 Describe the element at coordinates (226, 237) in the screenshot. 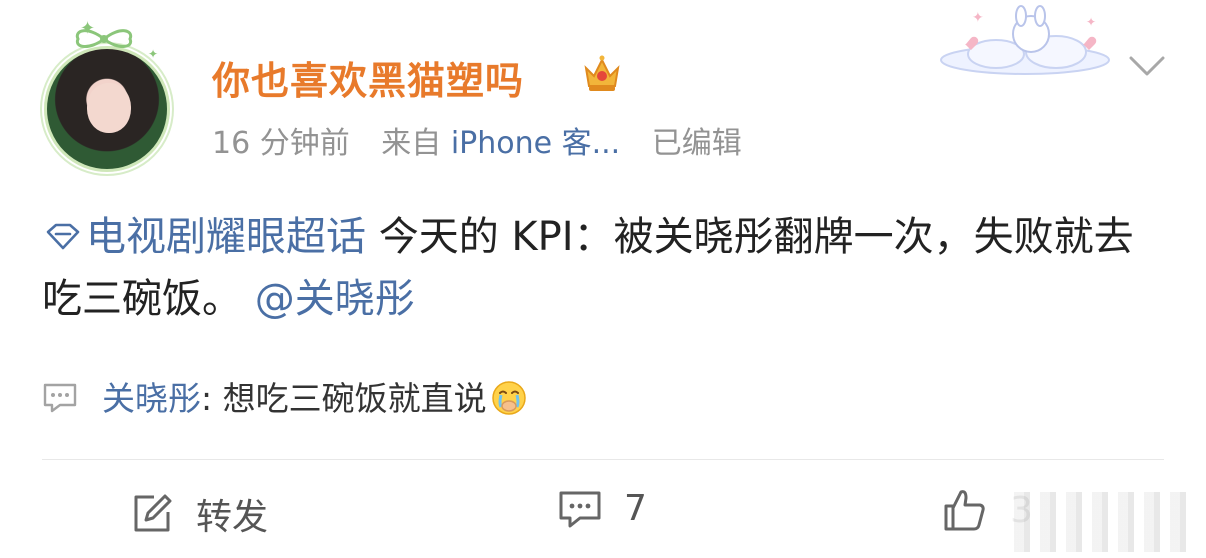

I see `topic-label: 电视剧耀眼超话` at that location.